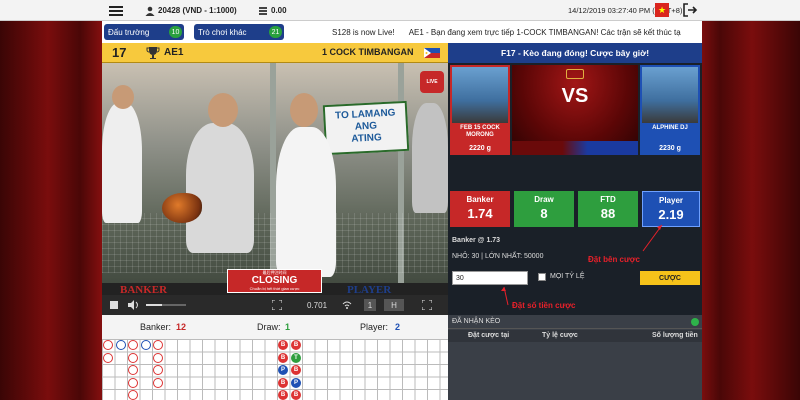 This screenshot has height=400, width=800. What do you see at coordinates (695, 322) in the screenshot?
I see `online-status-icon` at bounding box center [695, 322].